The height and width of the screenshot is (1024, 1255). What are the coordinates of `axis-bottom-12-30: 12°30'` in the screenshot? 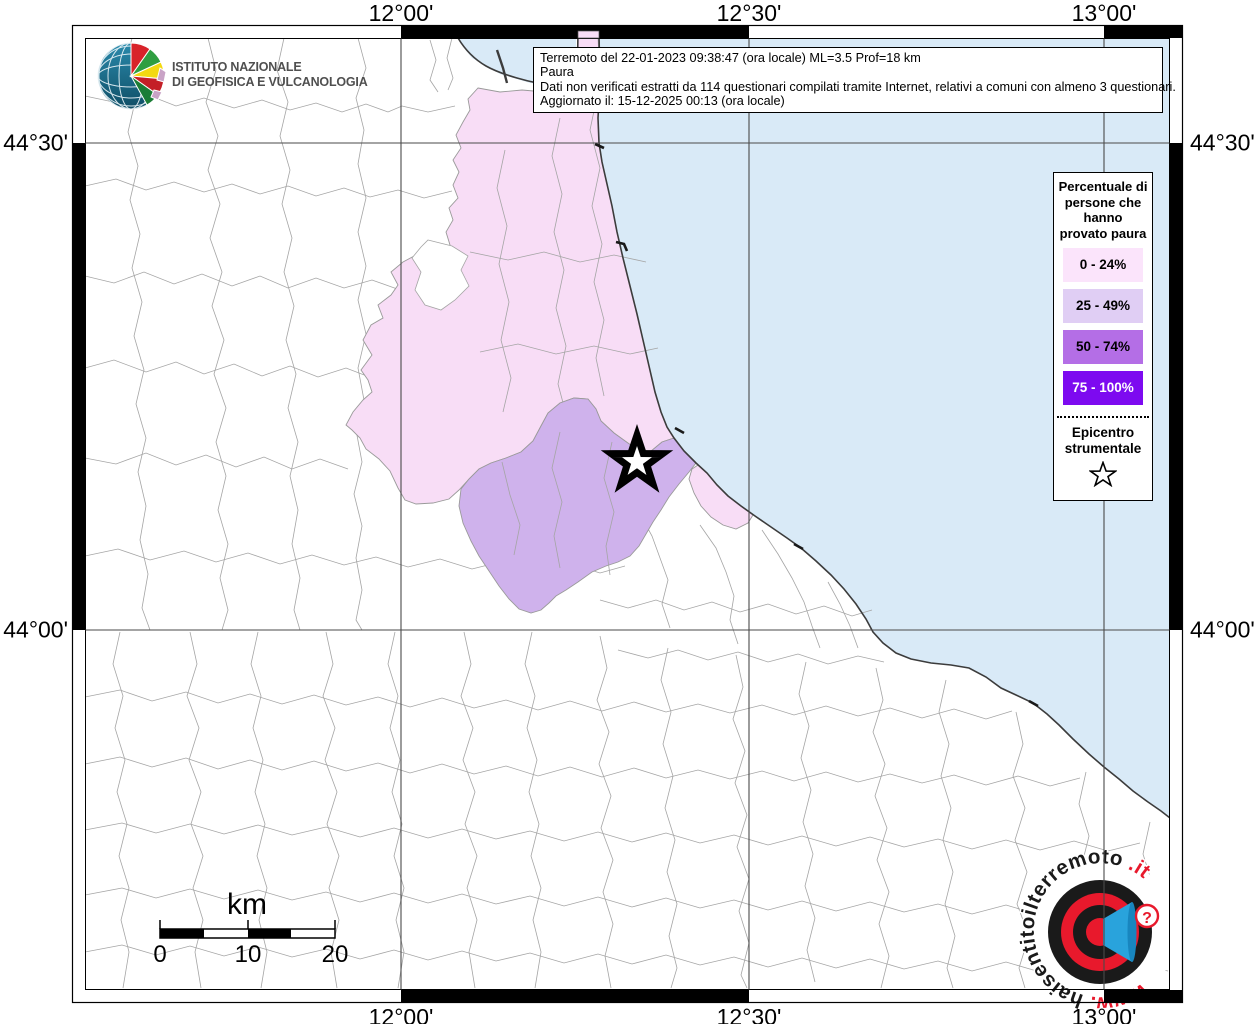 It's located at (749, 1014).